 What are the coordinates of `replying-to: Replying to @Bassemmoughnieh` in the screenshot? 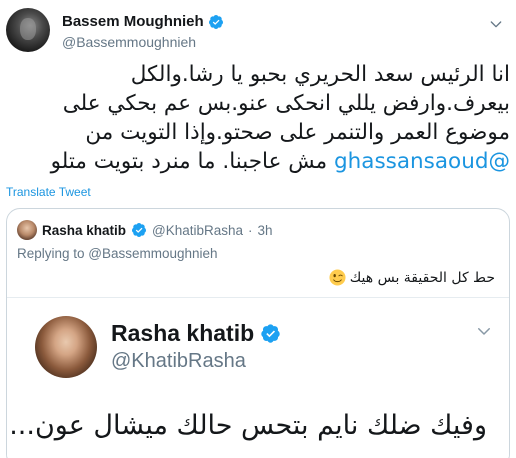 It's located at (117, 253).